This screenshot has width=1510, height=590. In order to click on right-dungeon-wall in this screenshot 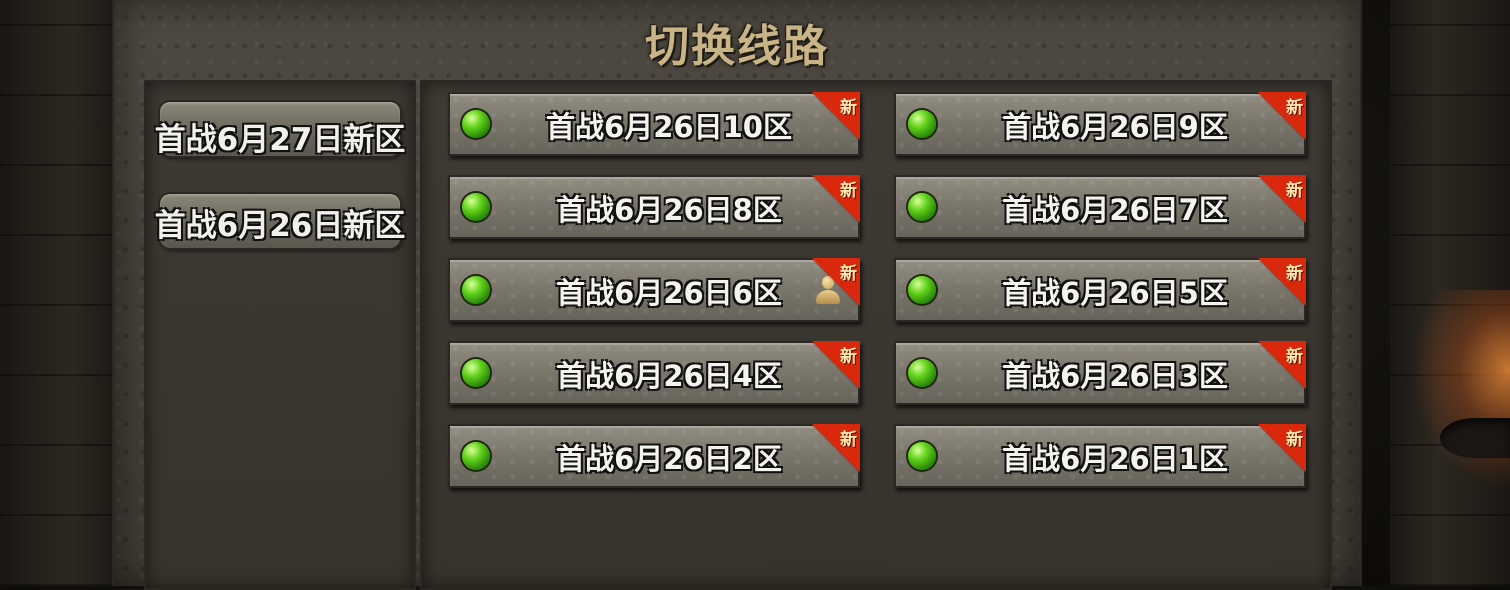, I will do `click(1450, 293)`.